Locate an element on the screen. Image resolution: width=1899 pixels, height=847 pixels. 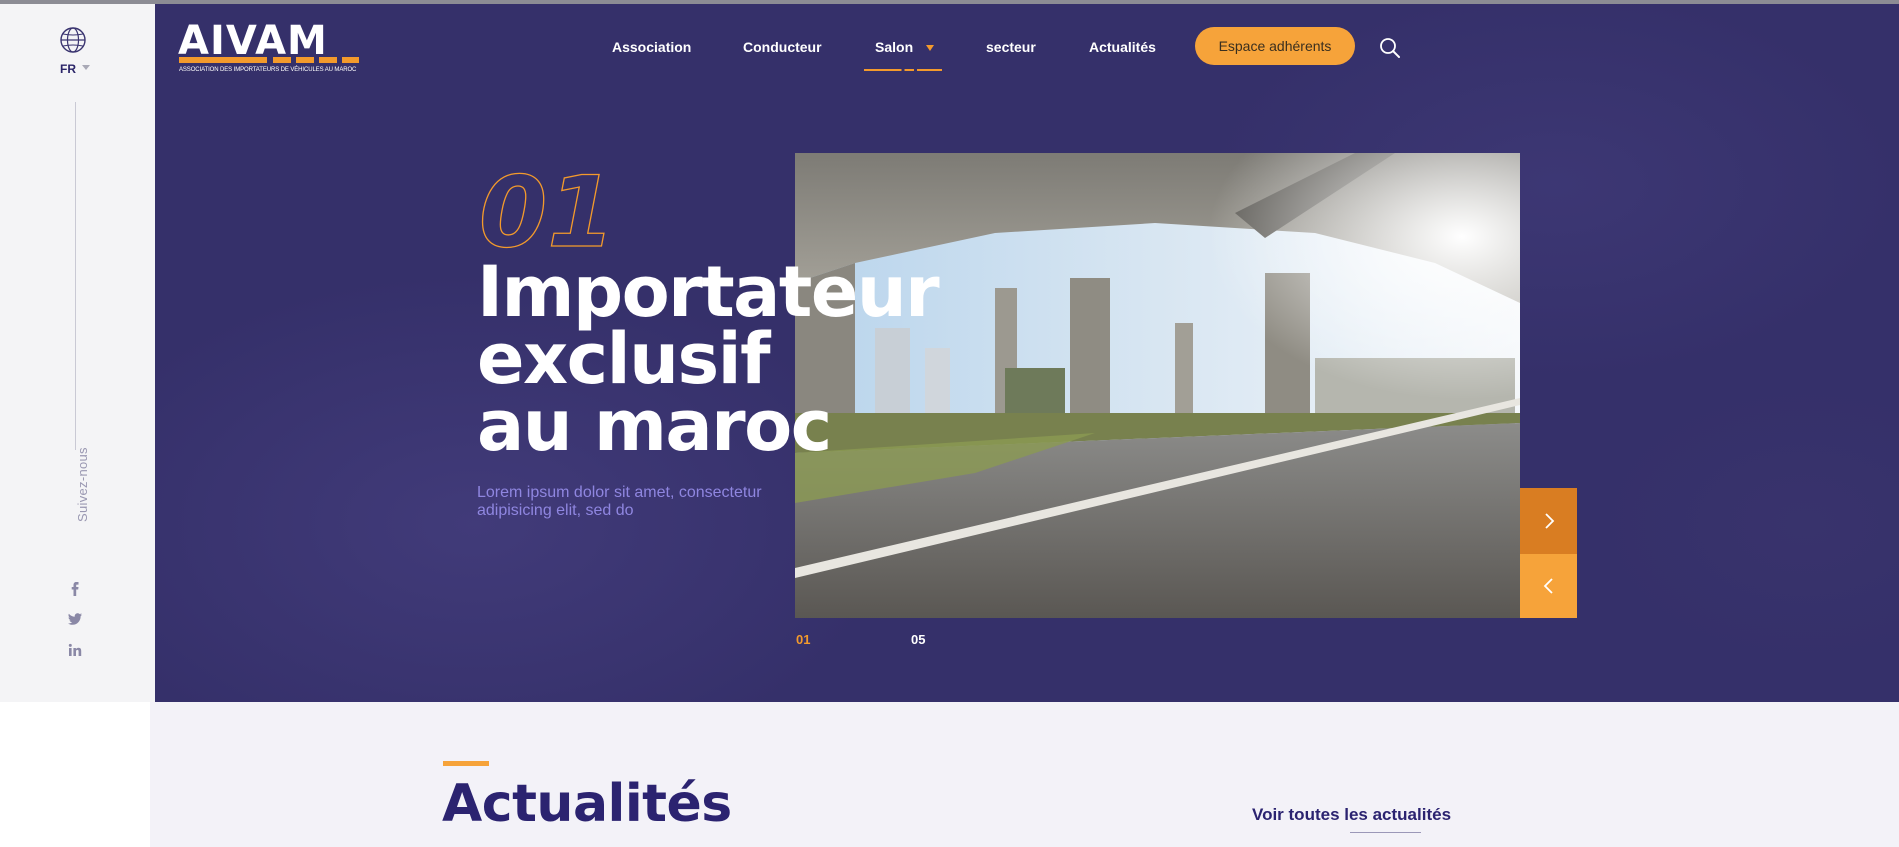
globe-icon is located at coordinates (73, 40).